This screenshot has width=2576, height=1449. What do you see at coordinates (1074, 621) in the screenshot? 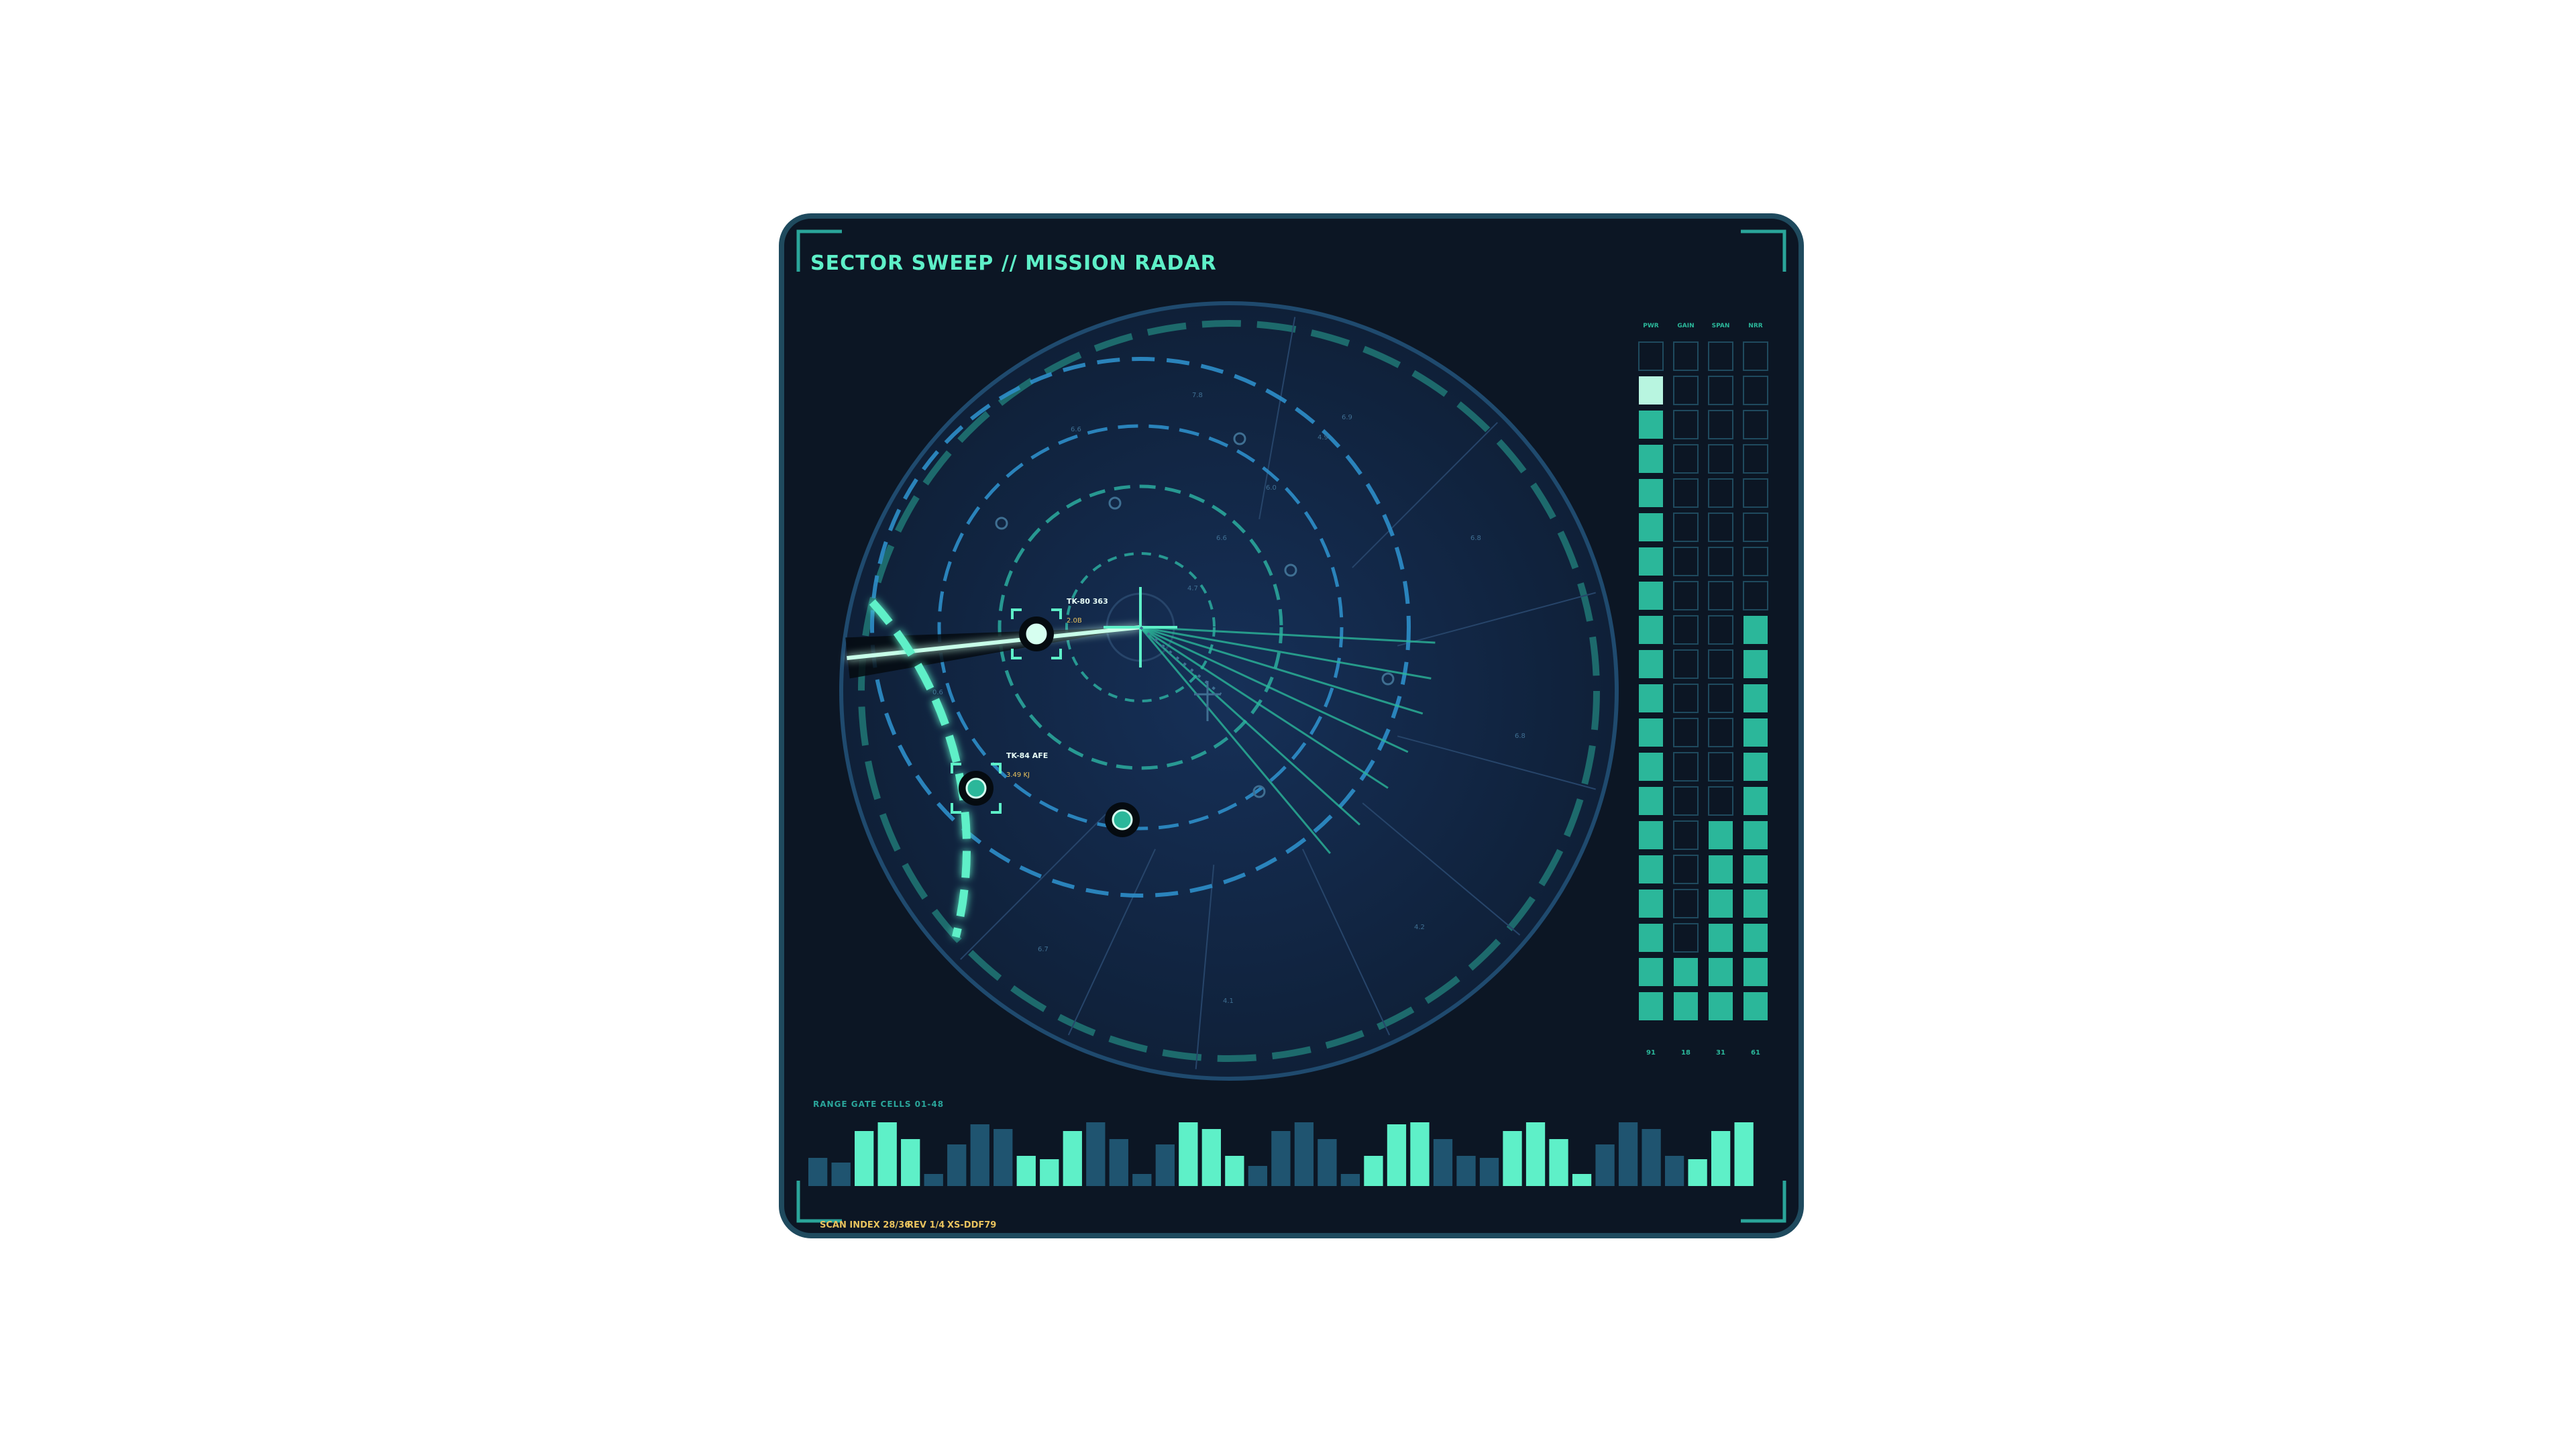
I see `target-sublabel: 2.0B` at bounding box center [1074, 621].